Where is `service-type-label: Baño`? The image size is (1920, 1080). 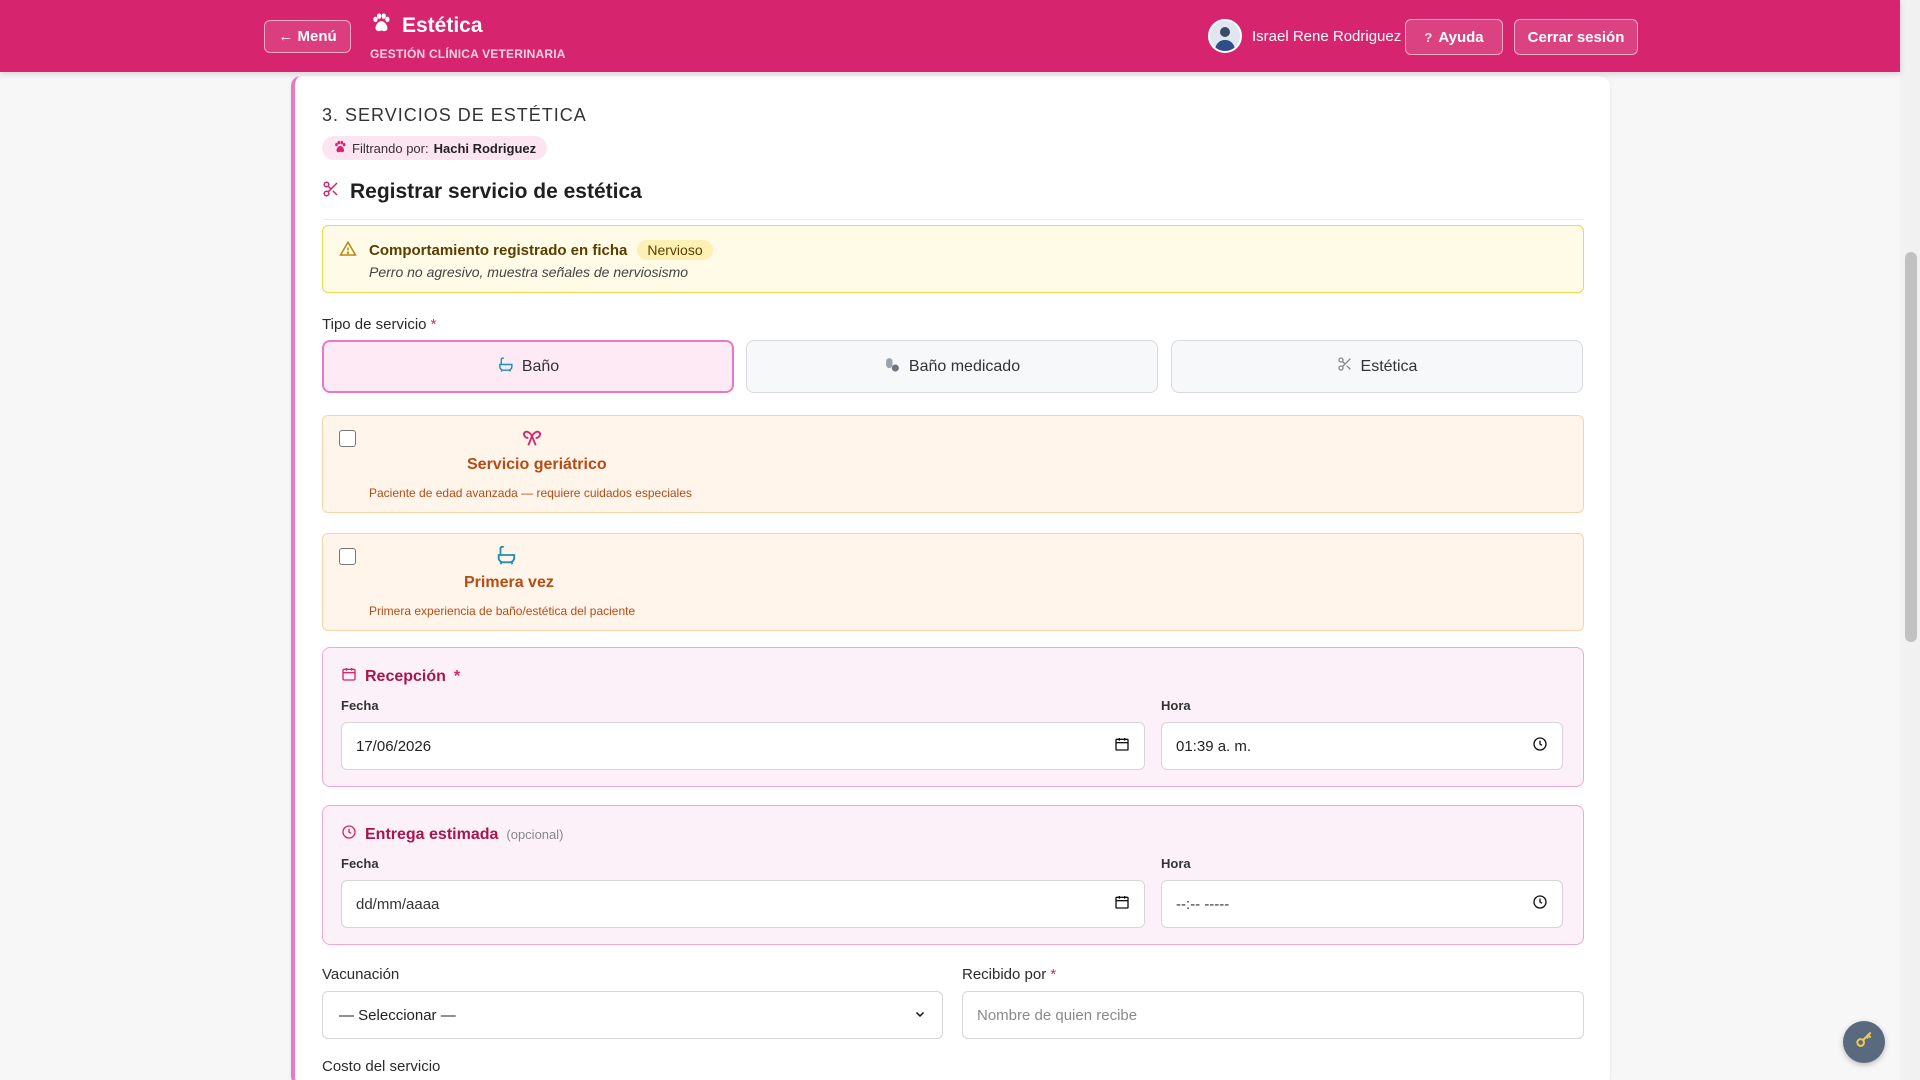 service-type-label: Baño is located at coordinates (540, 366).